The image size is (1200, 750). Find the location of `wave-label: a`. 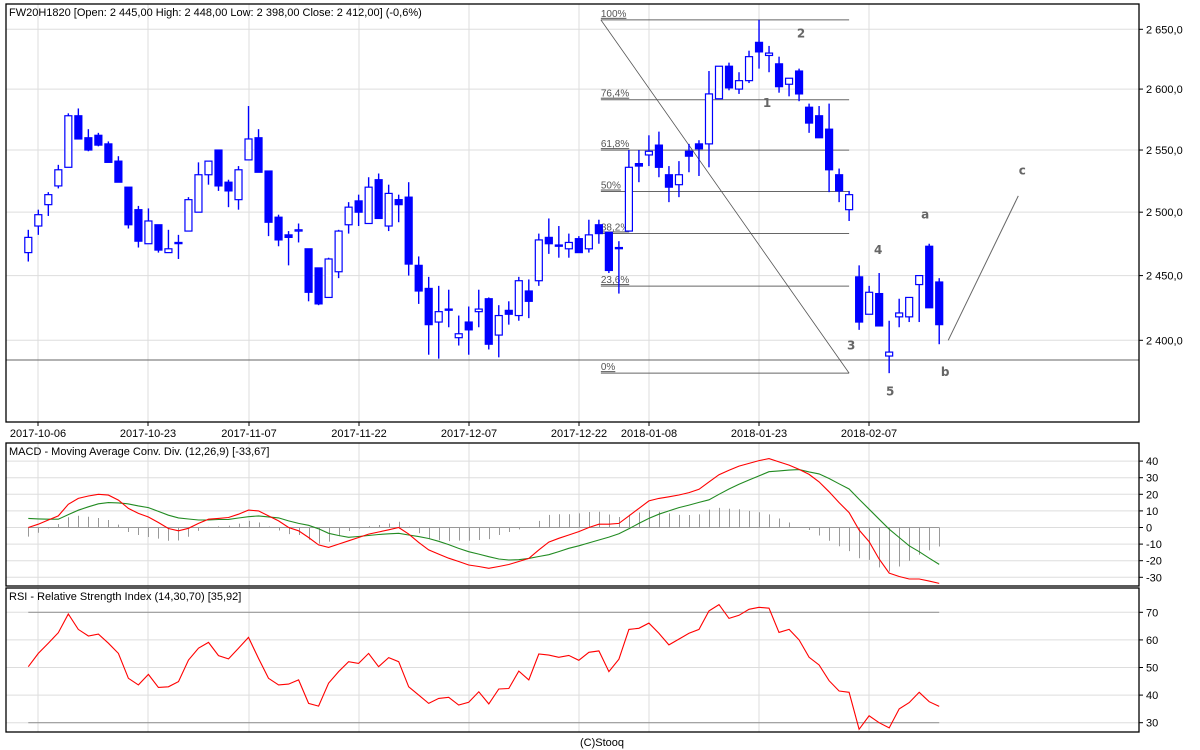

wave-label: a is located at coordinates (925, 214).